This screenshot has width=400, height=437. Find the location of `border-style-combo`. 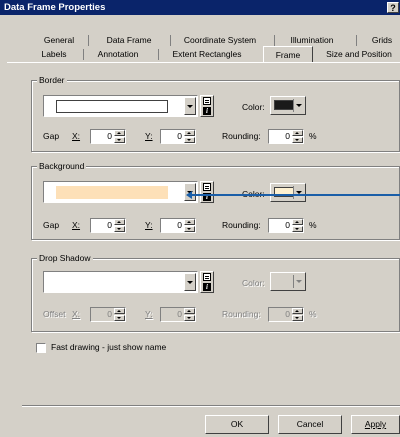

border-style-combo is located at coordinates (120, 106).